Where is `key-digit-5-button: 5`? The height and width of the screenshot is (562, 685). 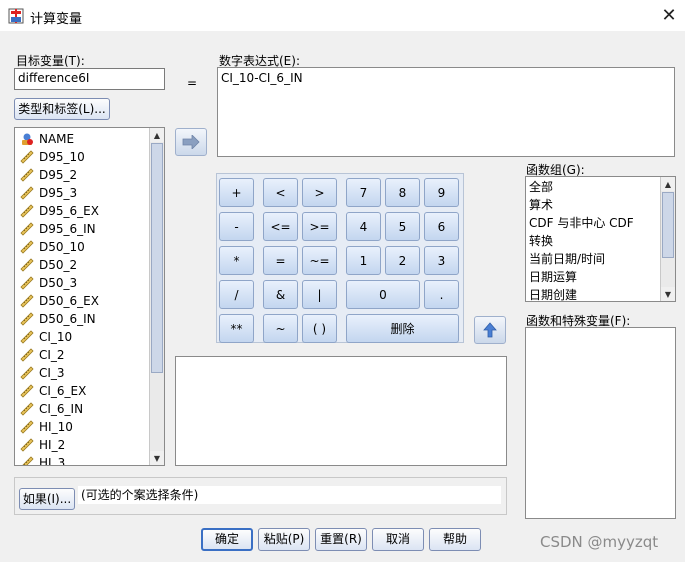
key-digit-5-button: 5 is located at coordinates (402, 226).